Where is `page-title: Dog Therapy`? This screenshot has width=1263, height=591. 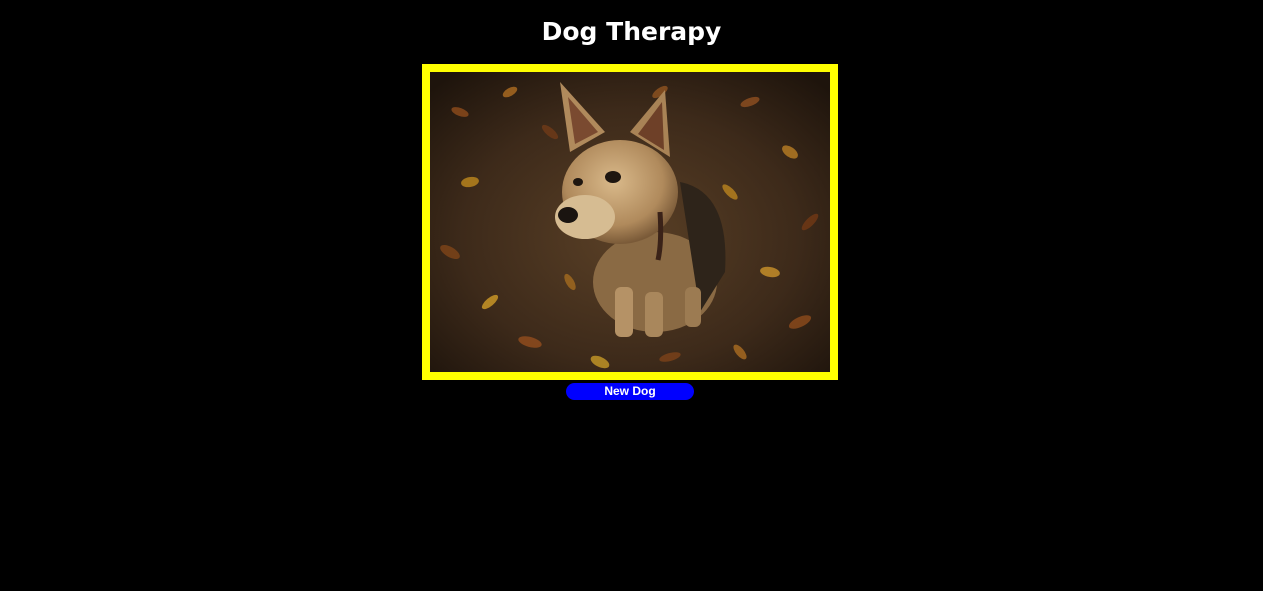
page-title: Dog Therapy is located at coordinates (631, 31).